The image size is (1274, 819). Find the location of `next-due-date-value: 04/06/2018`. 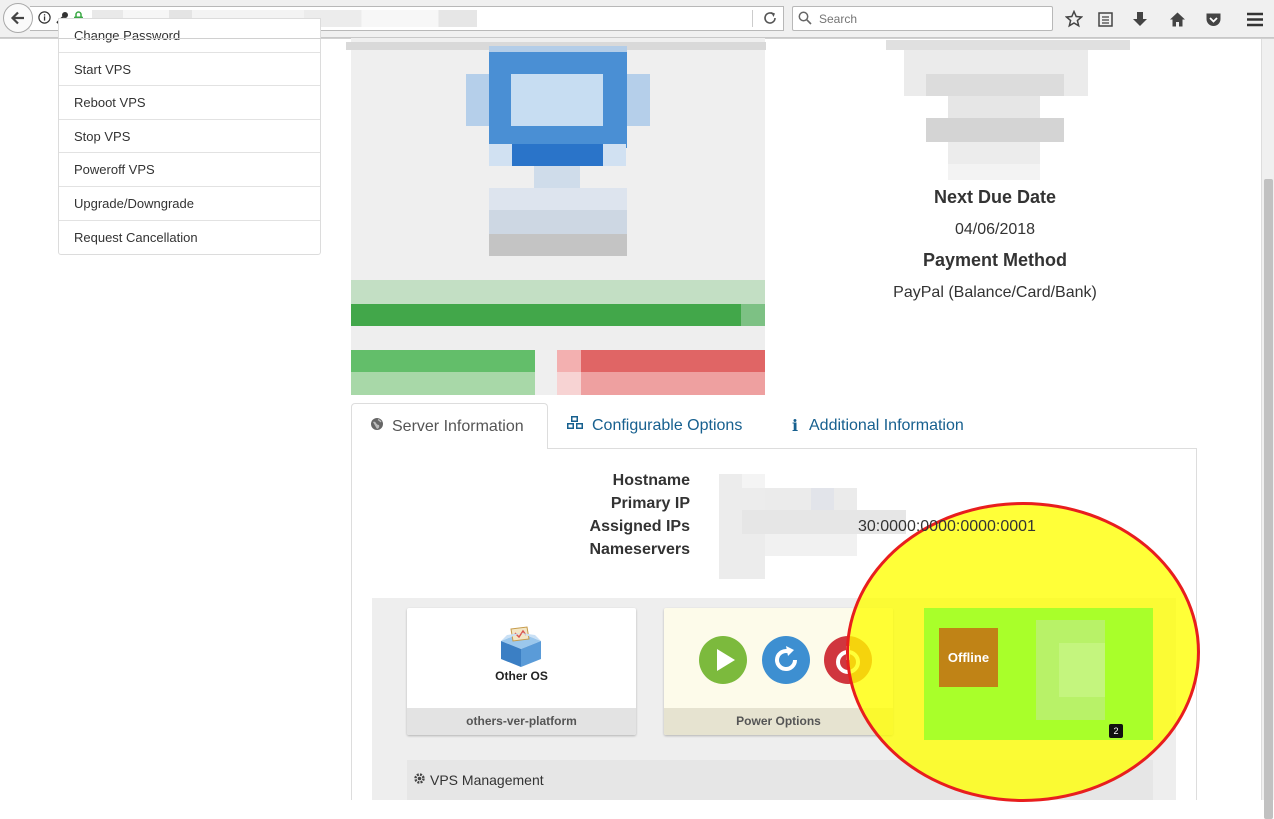

next-due-date-value: 04/06/2018 is located at coordinates (995, 229).